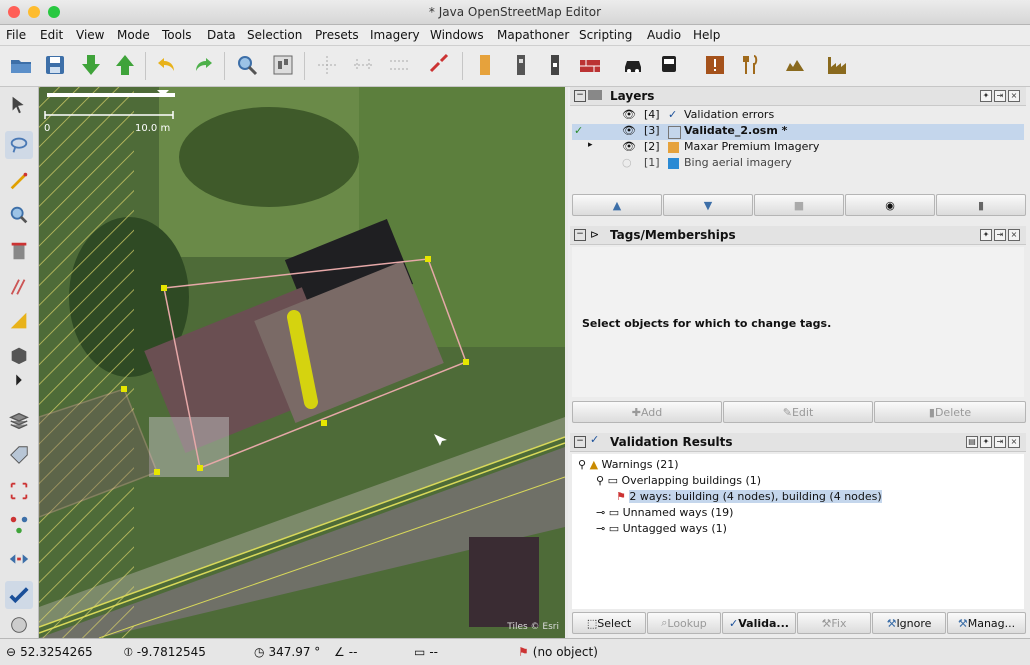  What do you see at coordinates (890, 205) in the screenshot?
I see `show-hide-button: ◉` at bounding box center [890, 205].